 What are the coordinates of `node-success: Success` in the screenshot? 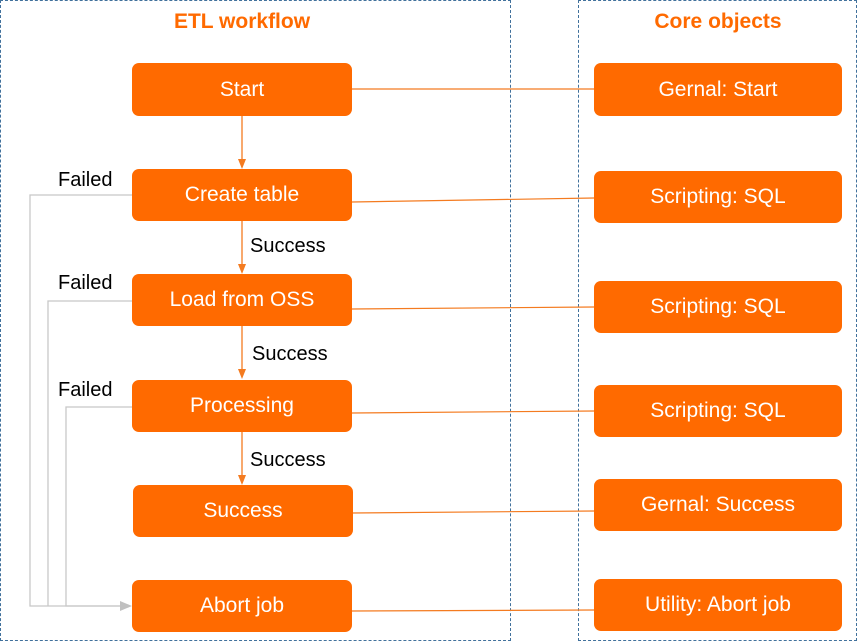 It's located at (243, 511).